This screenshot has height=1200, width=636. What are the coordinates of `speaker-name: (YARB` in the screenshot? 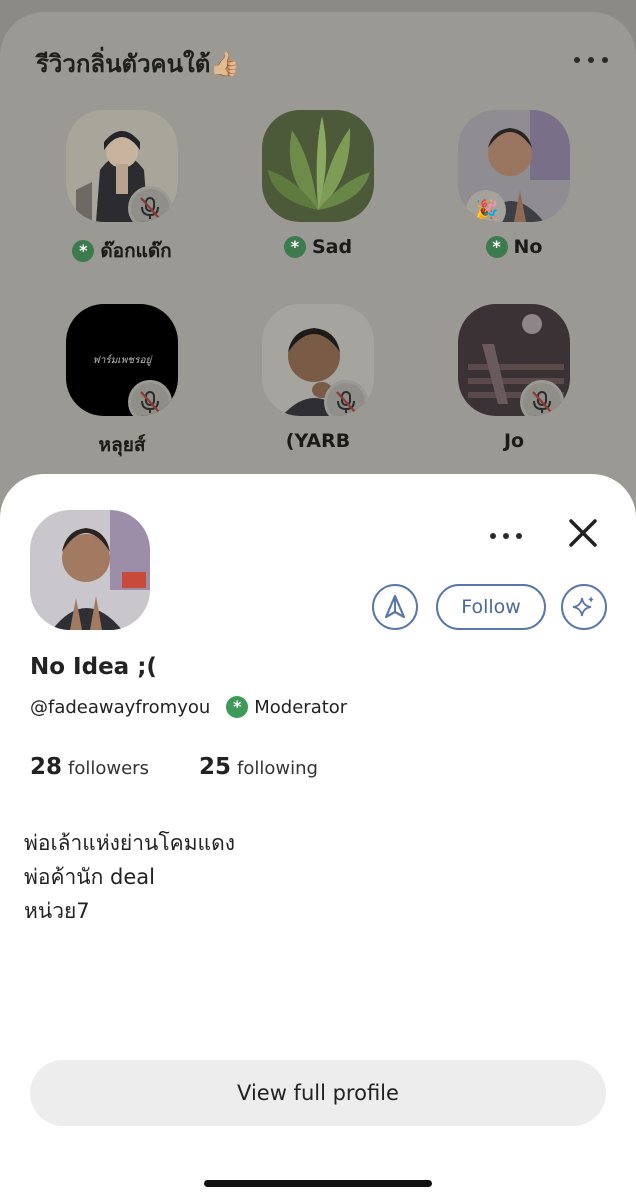 It's located at (318, 441).